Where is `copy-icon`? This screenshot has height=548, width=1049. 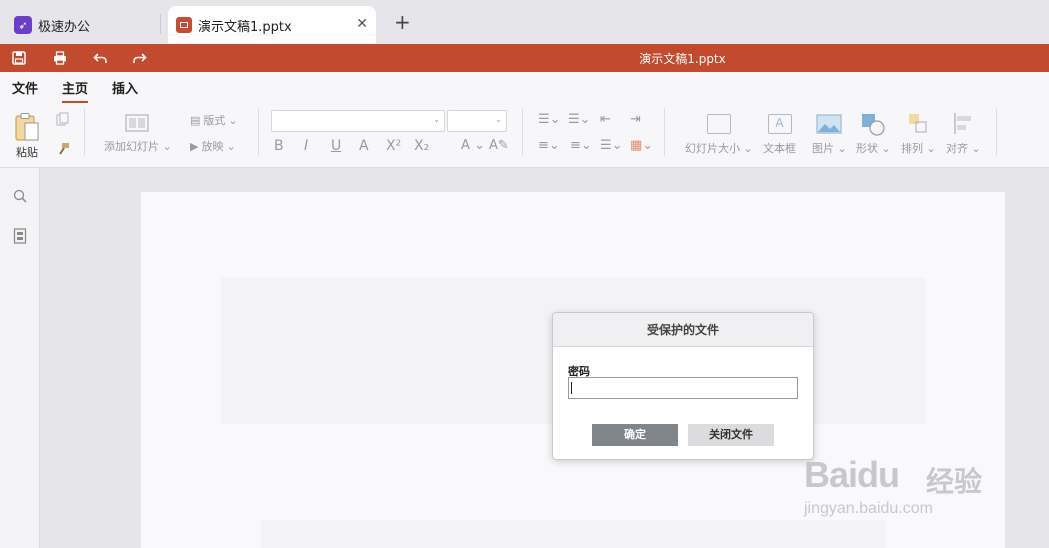
copy-icon is located at coordinates (63, 119).